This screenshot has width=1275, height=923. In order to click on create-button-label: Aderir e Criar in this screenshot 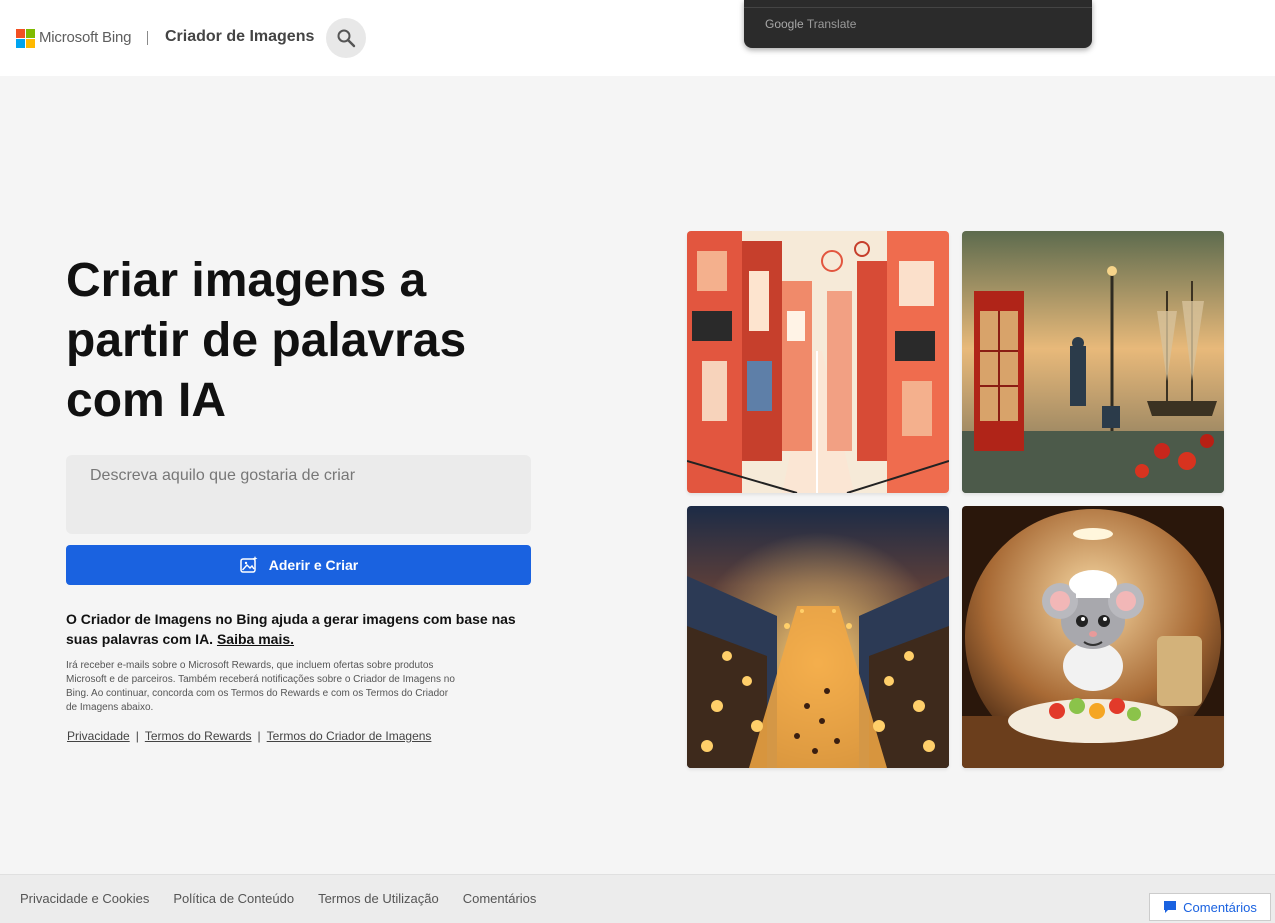, I will do `click(313, 565)`.